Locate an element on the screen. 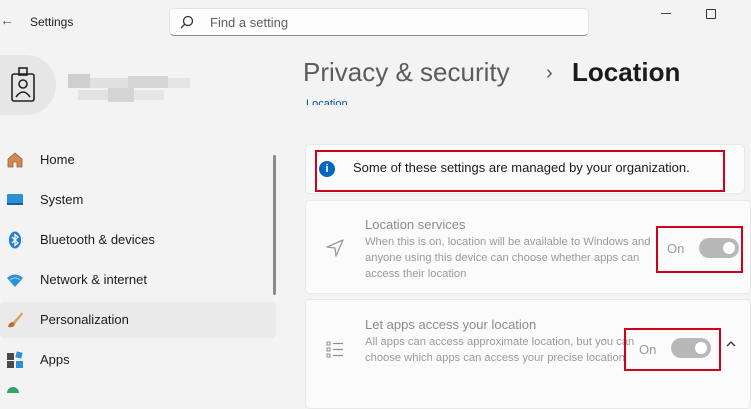 The image size is (751, 409). bluetooth-icon is located at coordinates (15, 240).